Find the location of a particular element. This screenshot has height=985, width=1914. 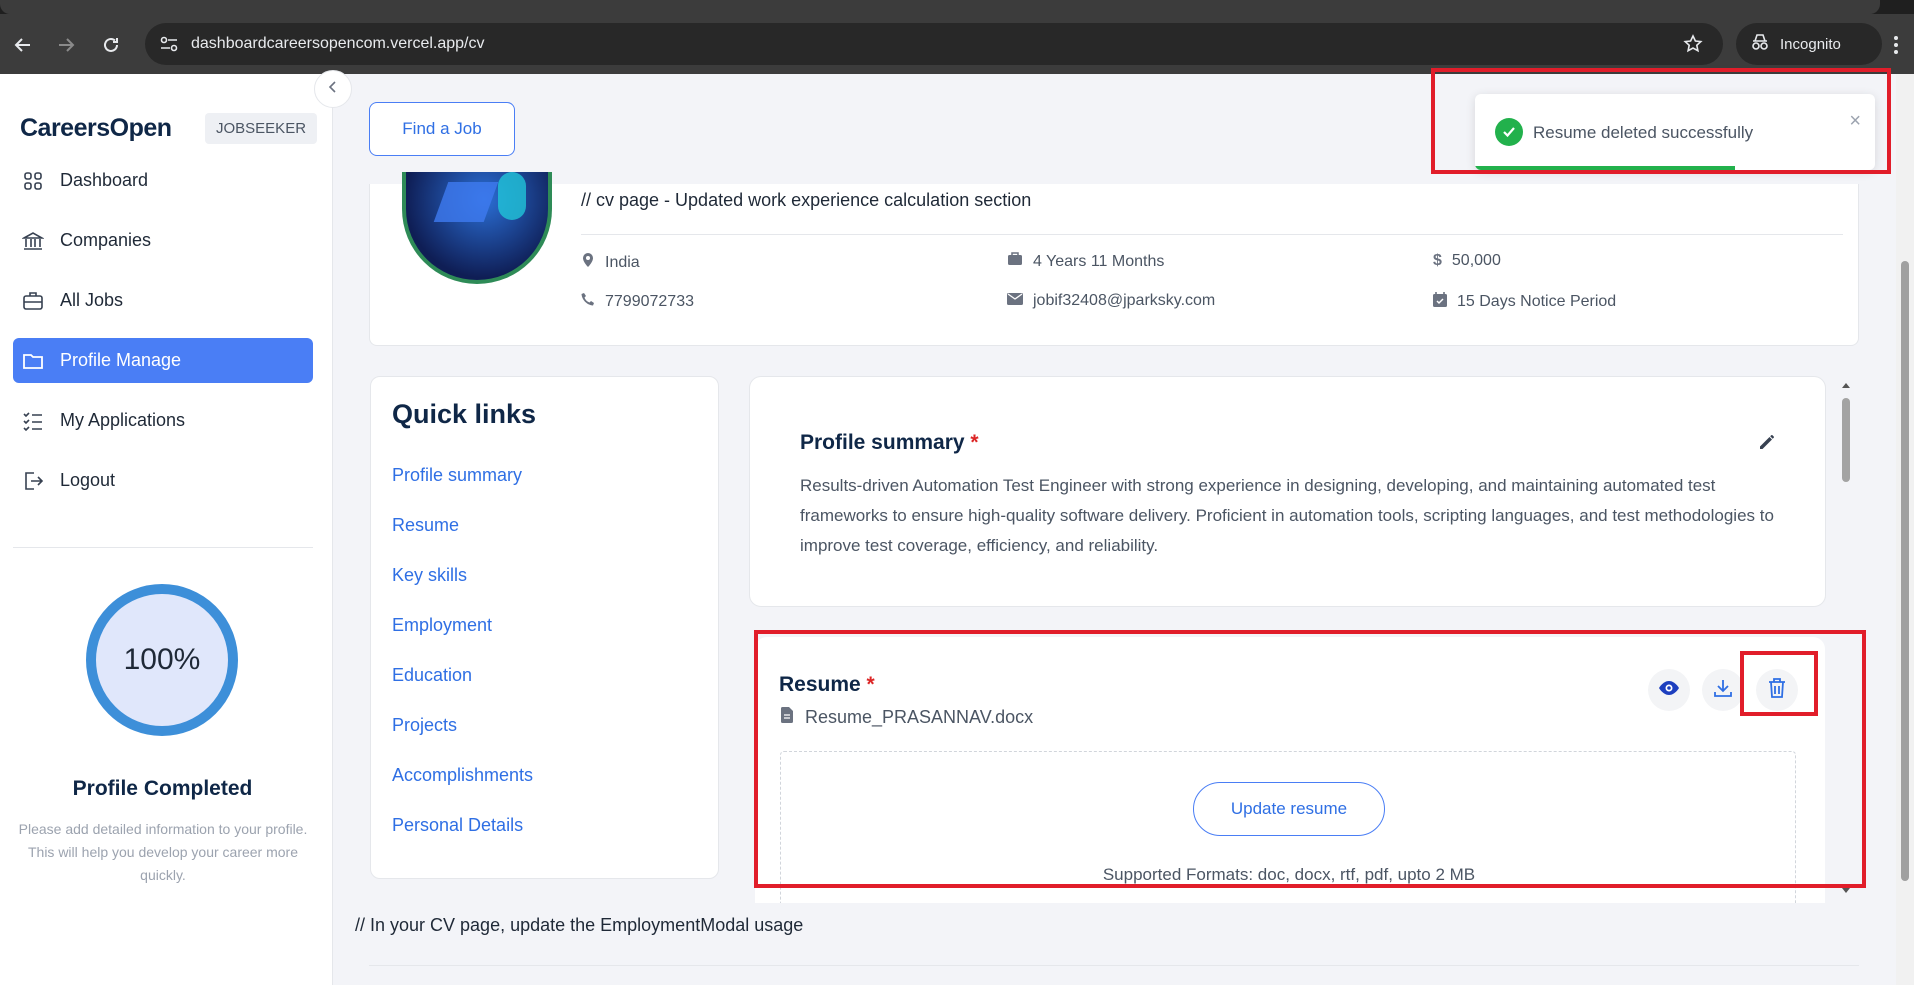

find-job-button: Find a Job is located at coordinates (442, 129).